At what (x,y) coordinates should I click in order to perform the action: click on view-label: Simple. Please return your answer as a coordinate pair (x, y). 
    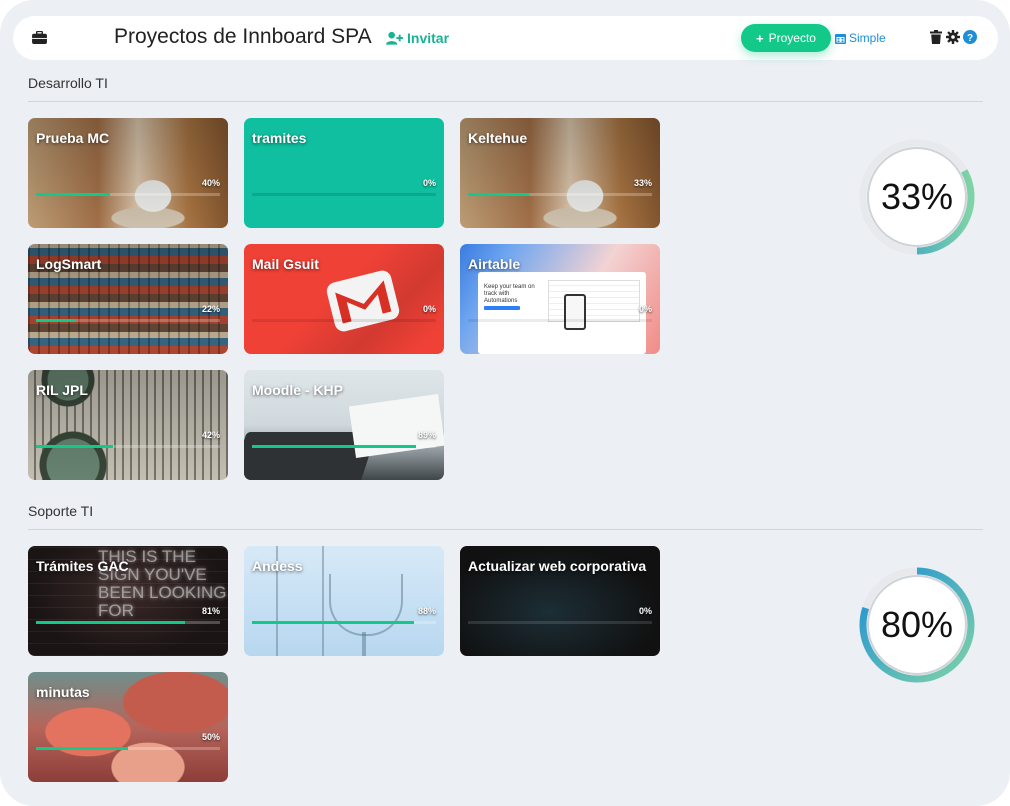
    Looking at the image, I should click on (867, 38).